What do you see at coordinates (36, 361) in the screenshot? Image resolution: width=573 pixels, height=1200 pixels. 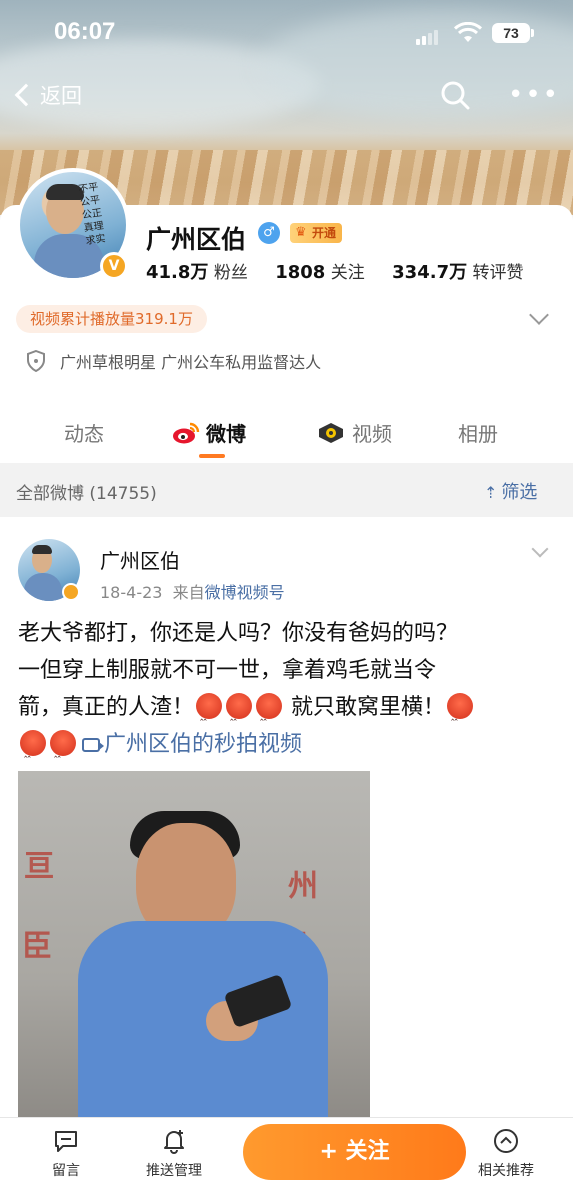 I see `shield-icon` at bounding box center [36, 361].